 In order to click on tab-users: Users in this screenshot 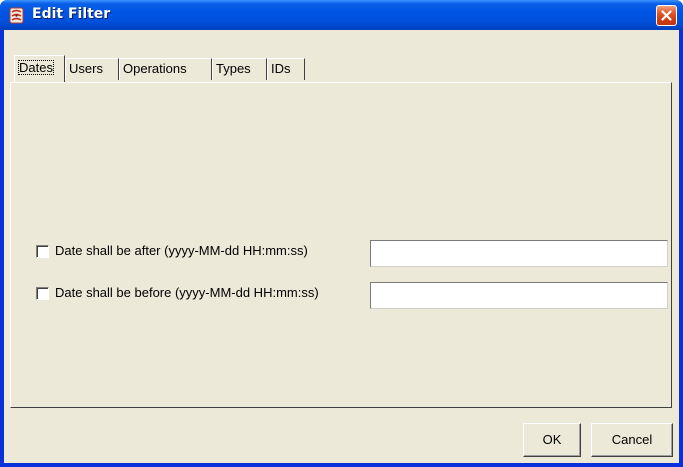, I will do `click(92, 69)`.